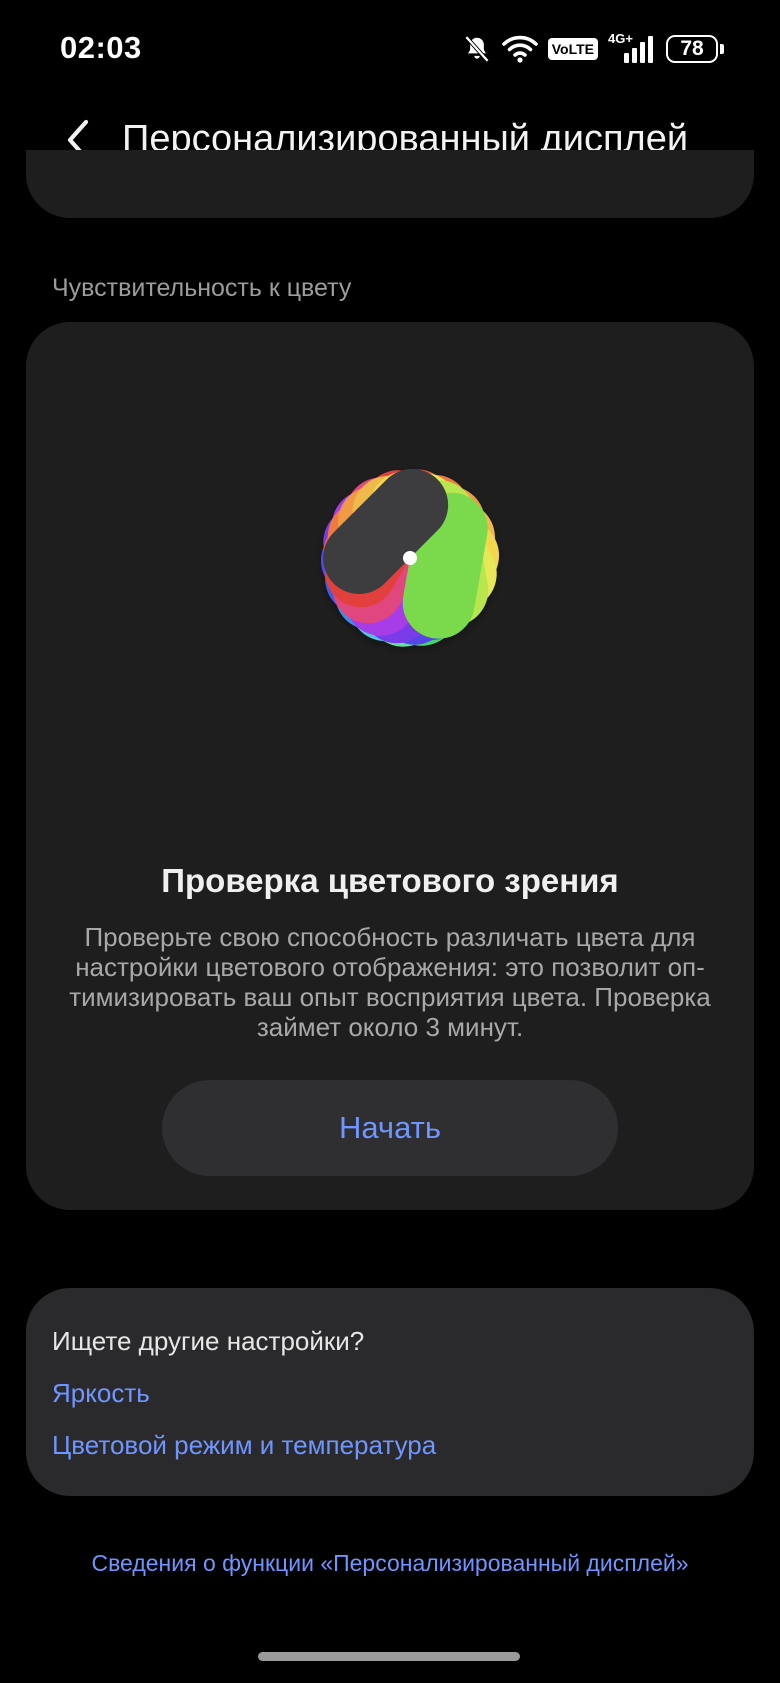 The width and height of the screenshot is (780, 1683). I want to click on bell-off-icon, so click(477, 49).